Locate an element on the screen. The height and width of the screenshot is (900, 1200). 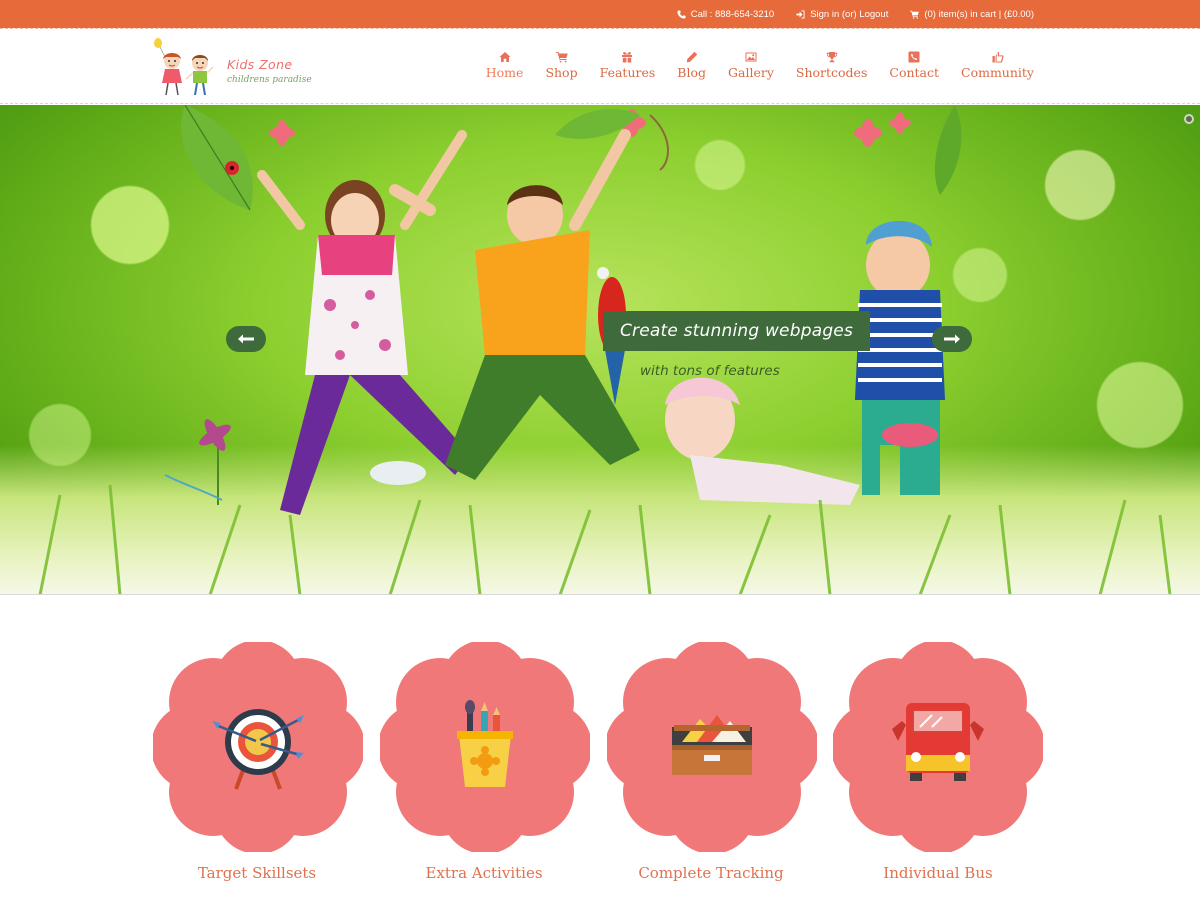
logo-subtitle: childrens paradise is located at coordinates (269, 80).